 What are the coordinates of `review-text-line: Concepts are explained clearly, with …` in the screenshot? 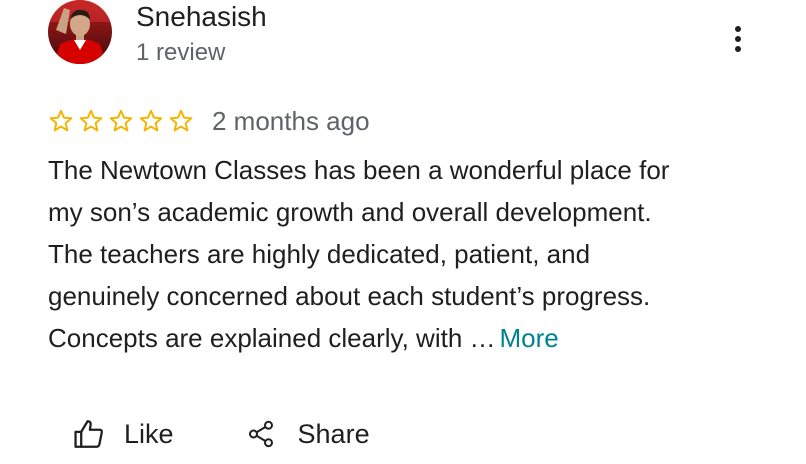 It's located at (272, 338).